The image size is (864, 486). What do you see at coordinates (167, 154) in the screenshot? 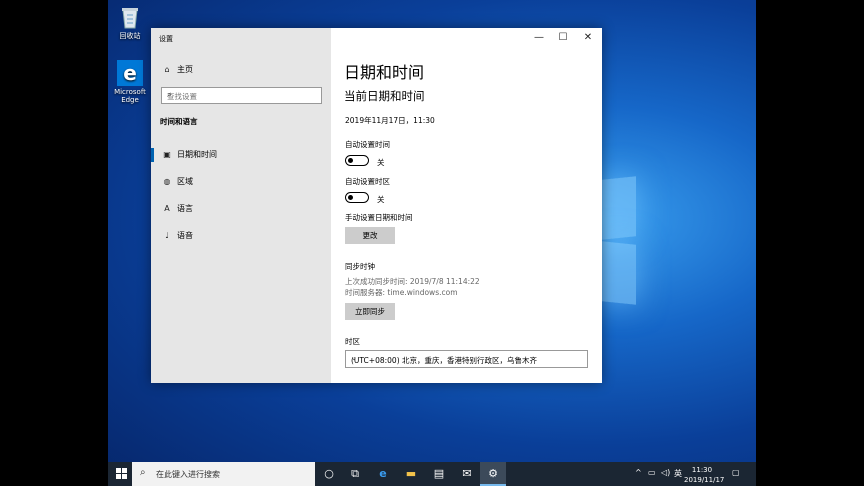
I see `calendar-clock-icon: ▣` at bounding box center [167, 154].